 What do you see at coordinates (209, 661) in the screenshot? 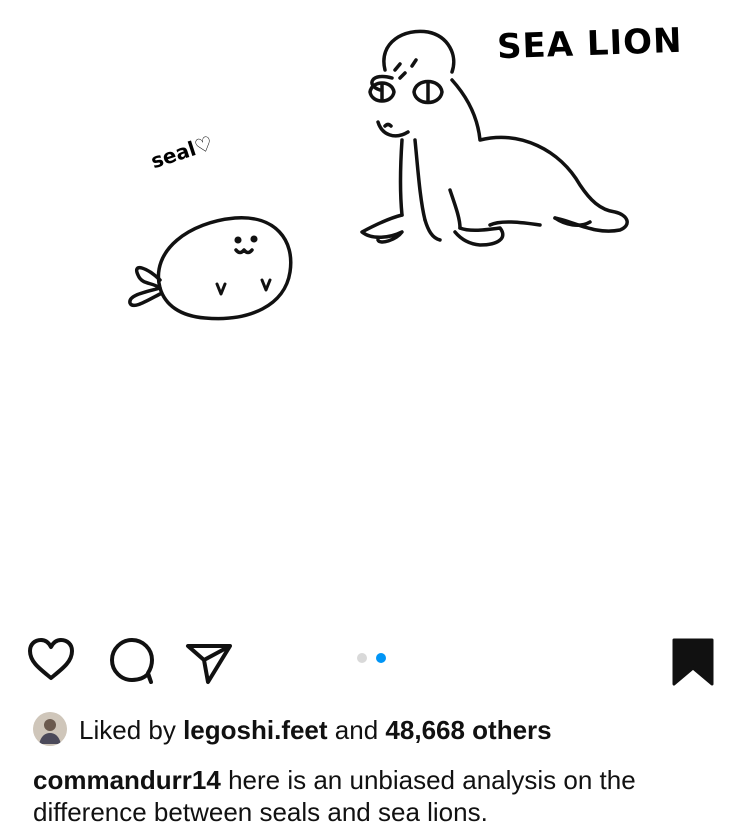
I see `paper-plane-icon` at bounding box center [209, 661].